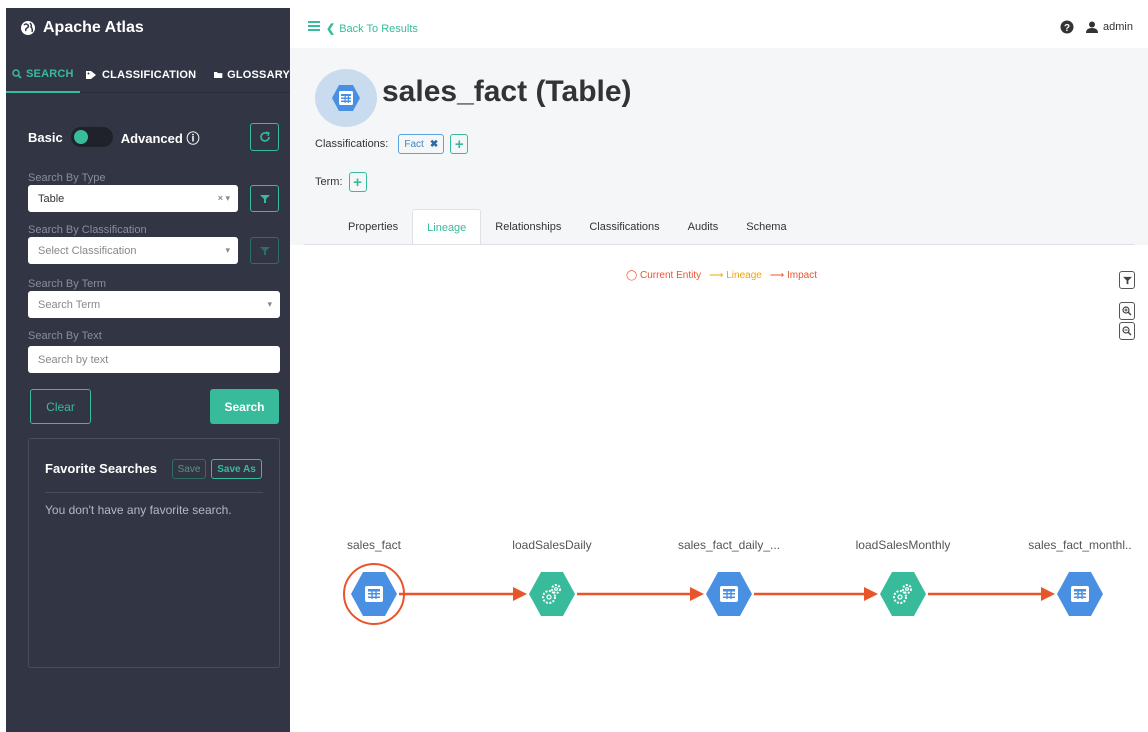  What do you see at coordinates (346, 98) in the screenshot?
I see `table-entity-icon` at bounding box center [346, 98].